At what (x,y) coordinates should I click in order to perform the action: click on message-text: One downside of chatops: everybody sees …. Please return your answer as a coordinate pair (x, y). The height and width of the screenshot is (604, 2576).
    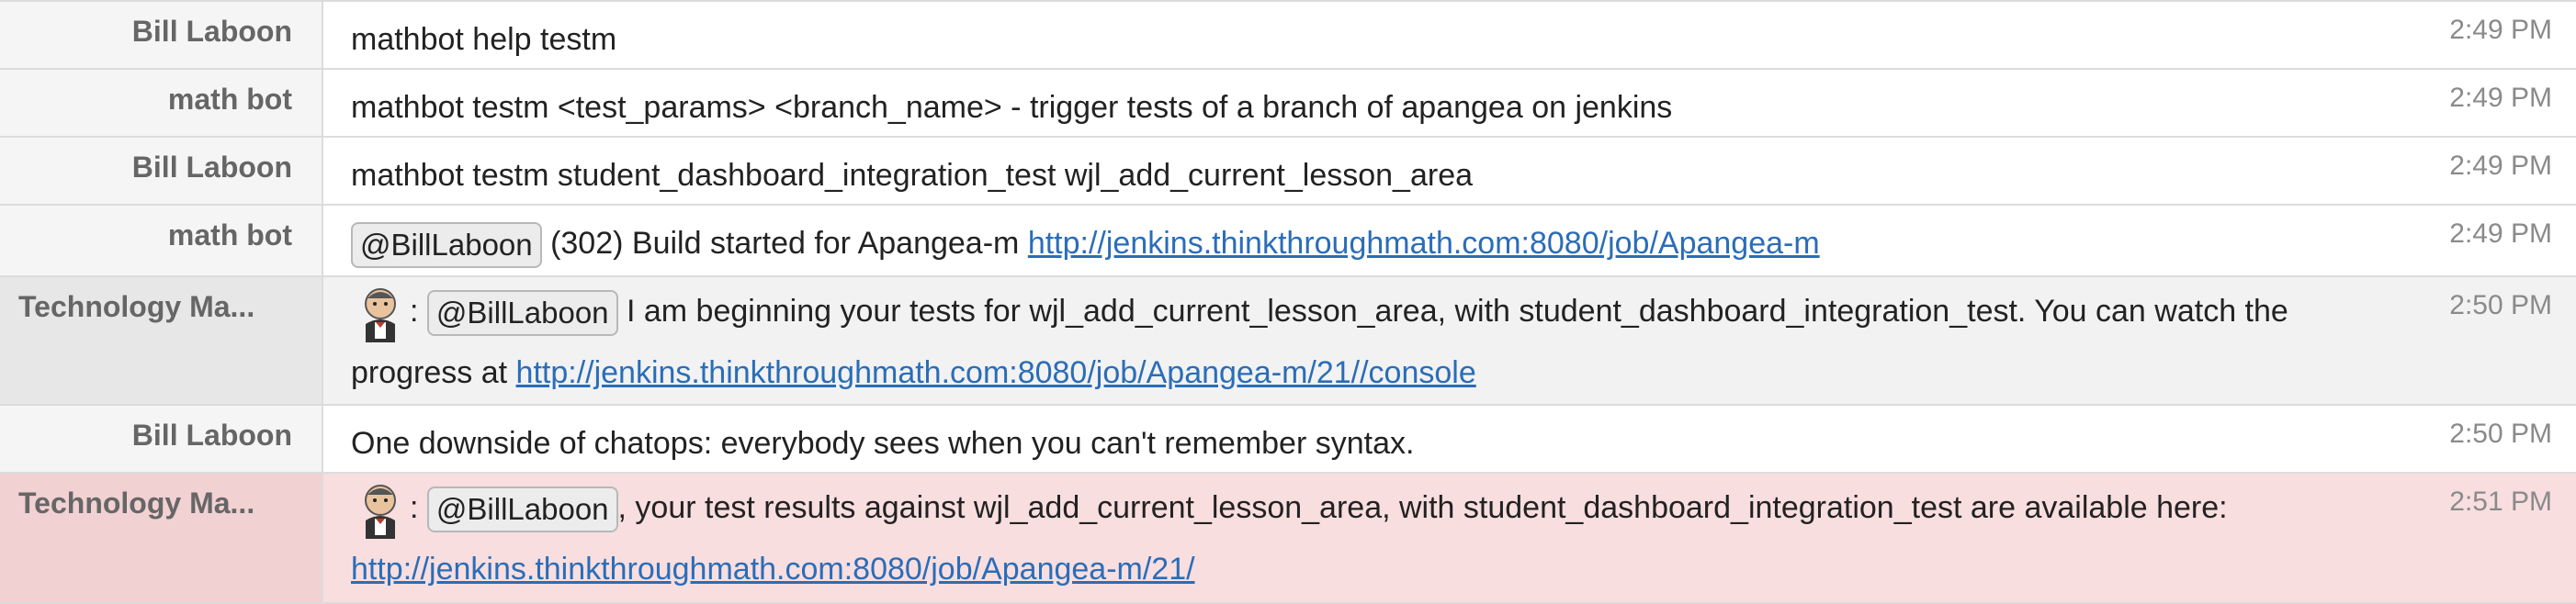
    Looking at the image, I should click on (883, 443).